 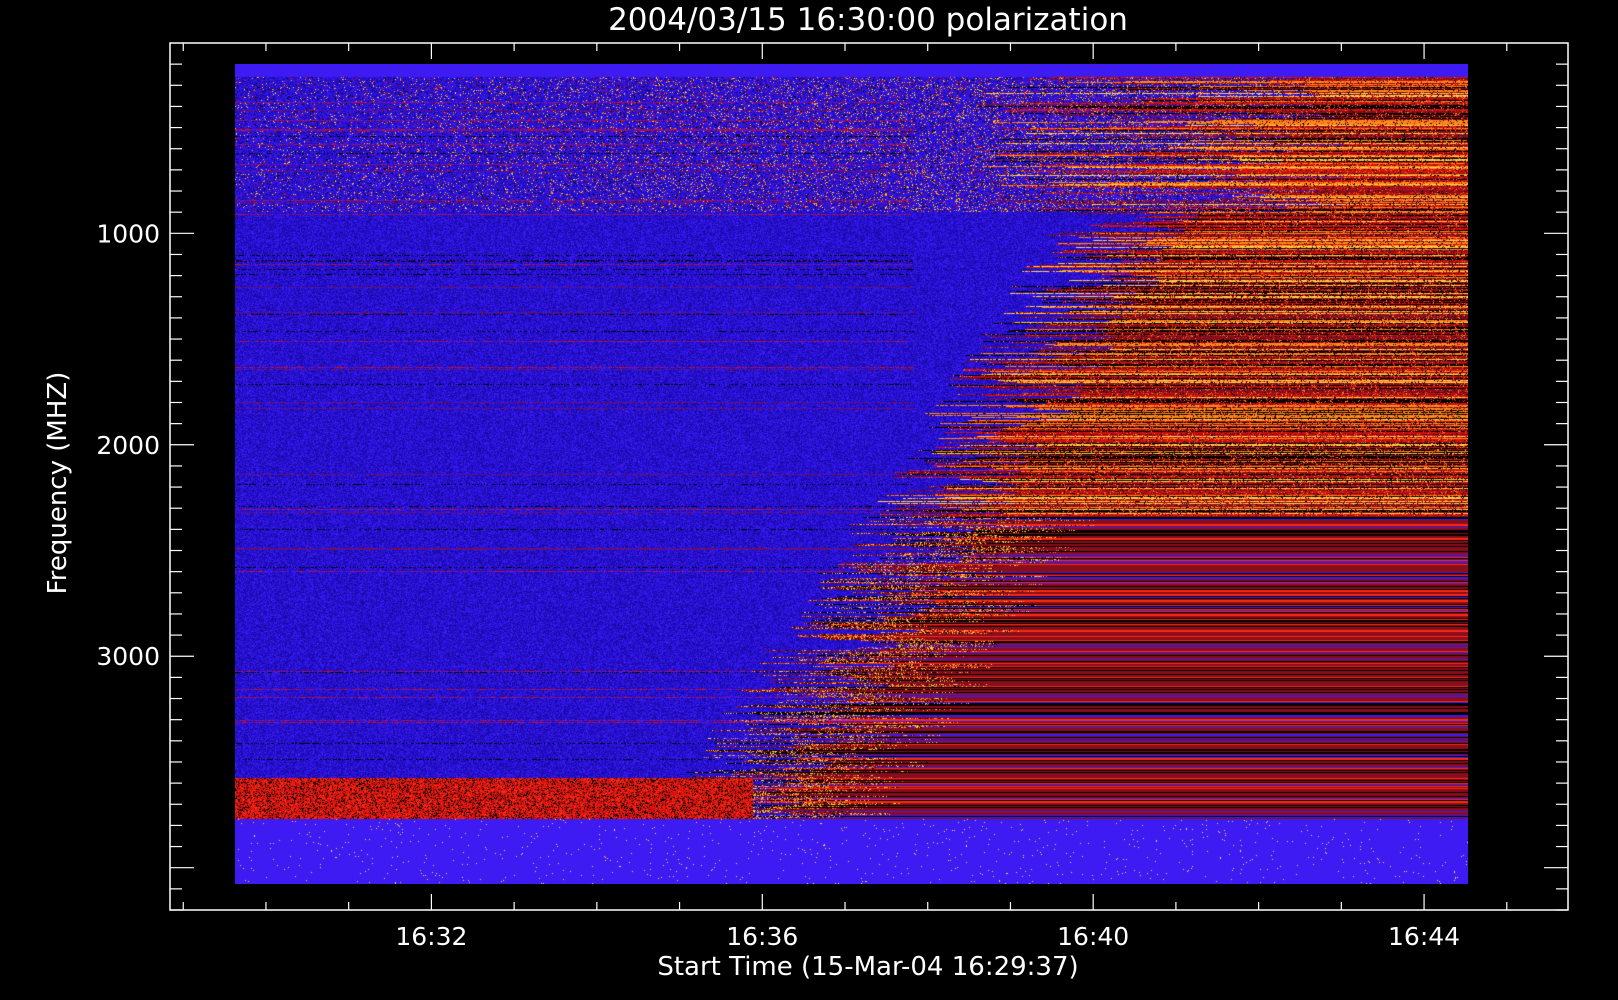 I want to click on x-tick-label: 16:36, so click(x=762, y=936).